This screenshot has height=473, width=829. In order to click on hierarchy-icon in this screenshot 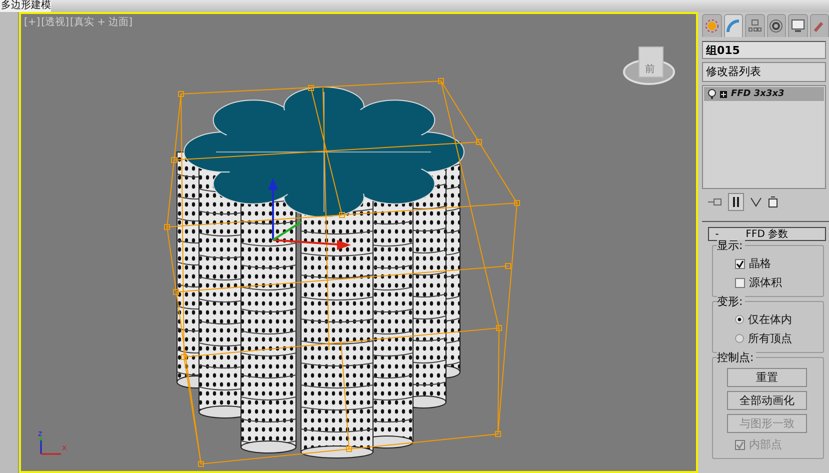, I will do `click(755, 26)`.